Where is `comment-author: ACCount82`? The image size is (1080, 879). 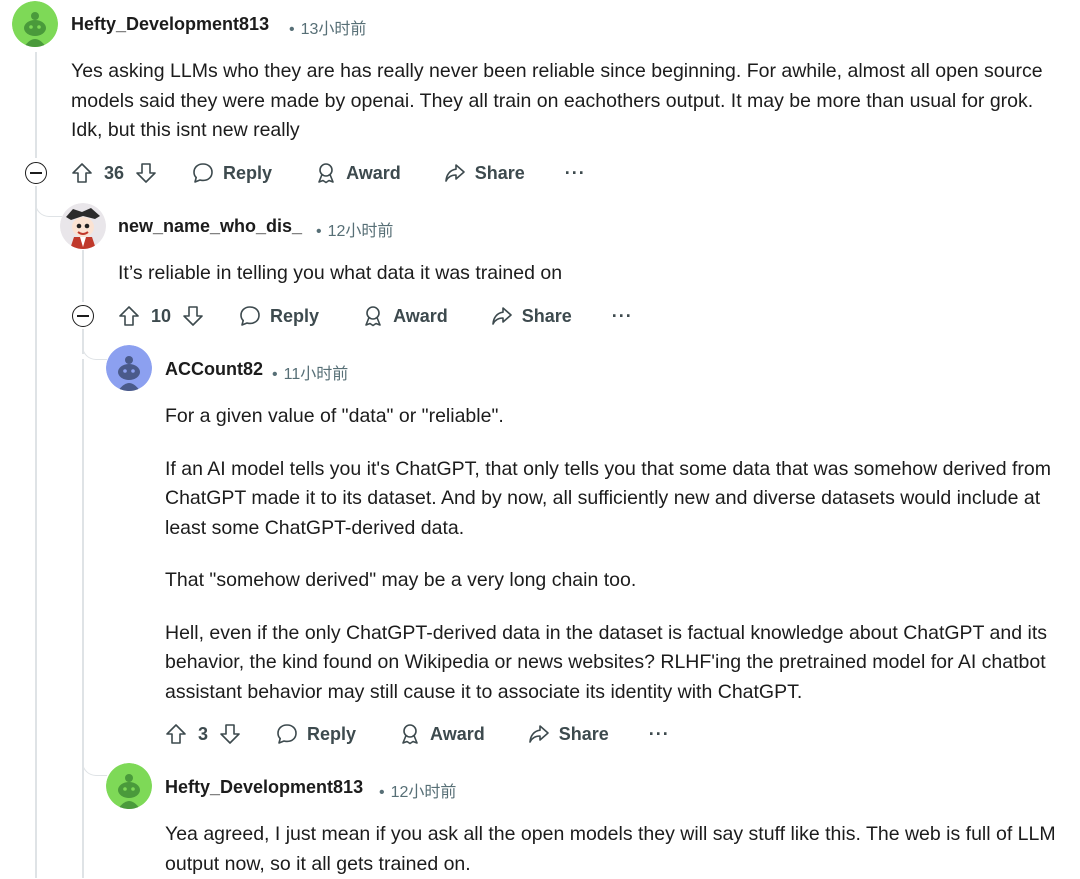 comment-author: ACCount82 is located at coordinates (214, 369).